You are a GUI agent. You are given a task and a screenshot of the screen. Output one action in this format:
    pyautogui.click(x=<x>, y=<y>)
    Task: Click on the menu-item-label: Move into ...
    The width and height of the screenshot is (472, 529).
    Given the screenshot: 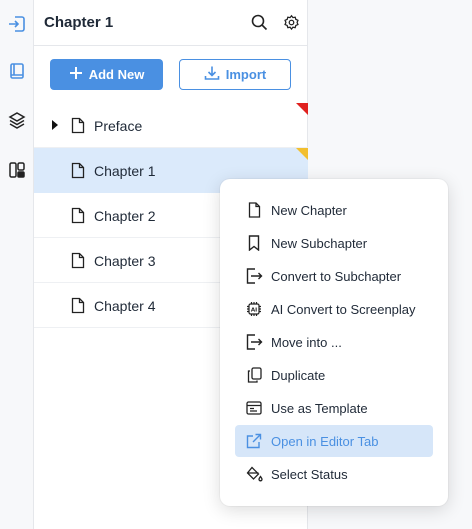 What is the action you would take?
    pyautogui.click(x=306, y=342)
    